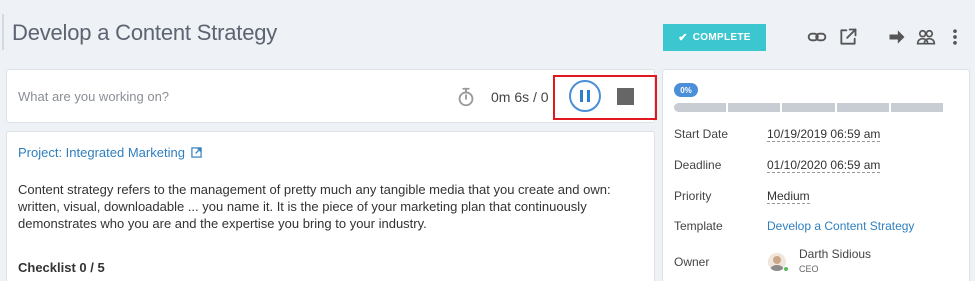  I want to click on field-label: Owner, so click(692, 262).